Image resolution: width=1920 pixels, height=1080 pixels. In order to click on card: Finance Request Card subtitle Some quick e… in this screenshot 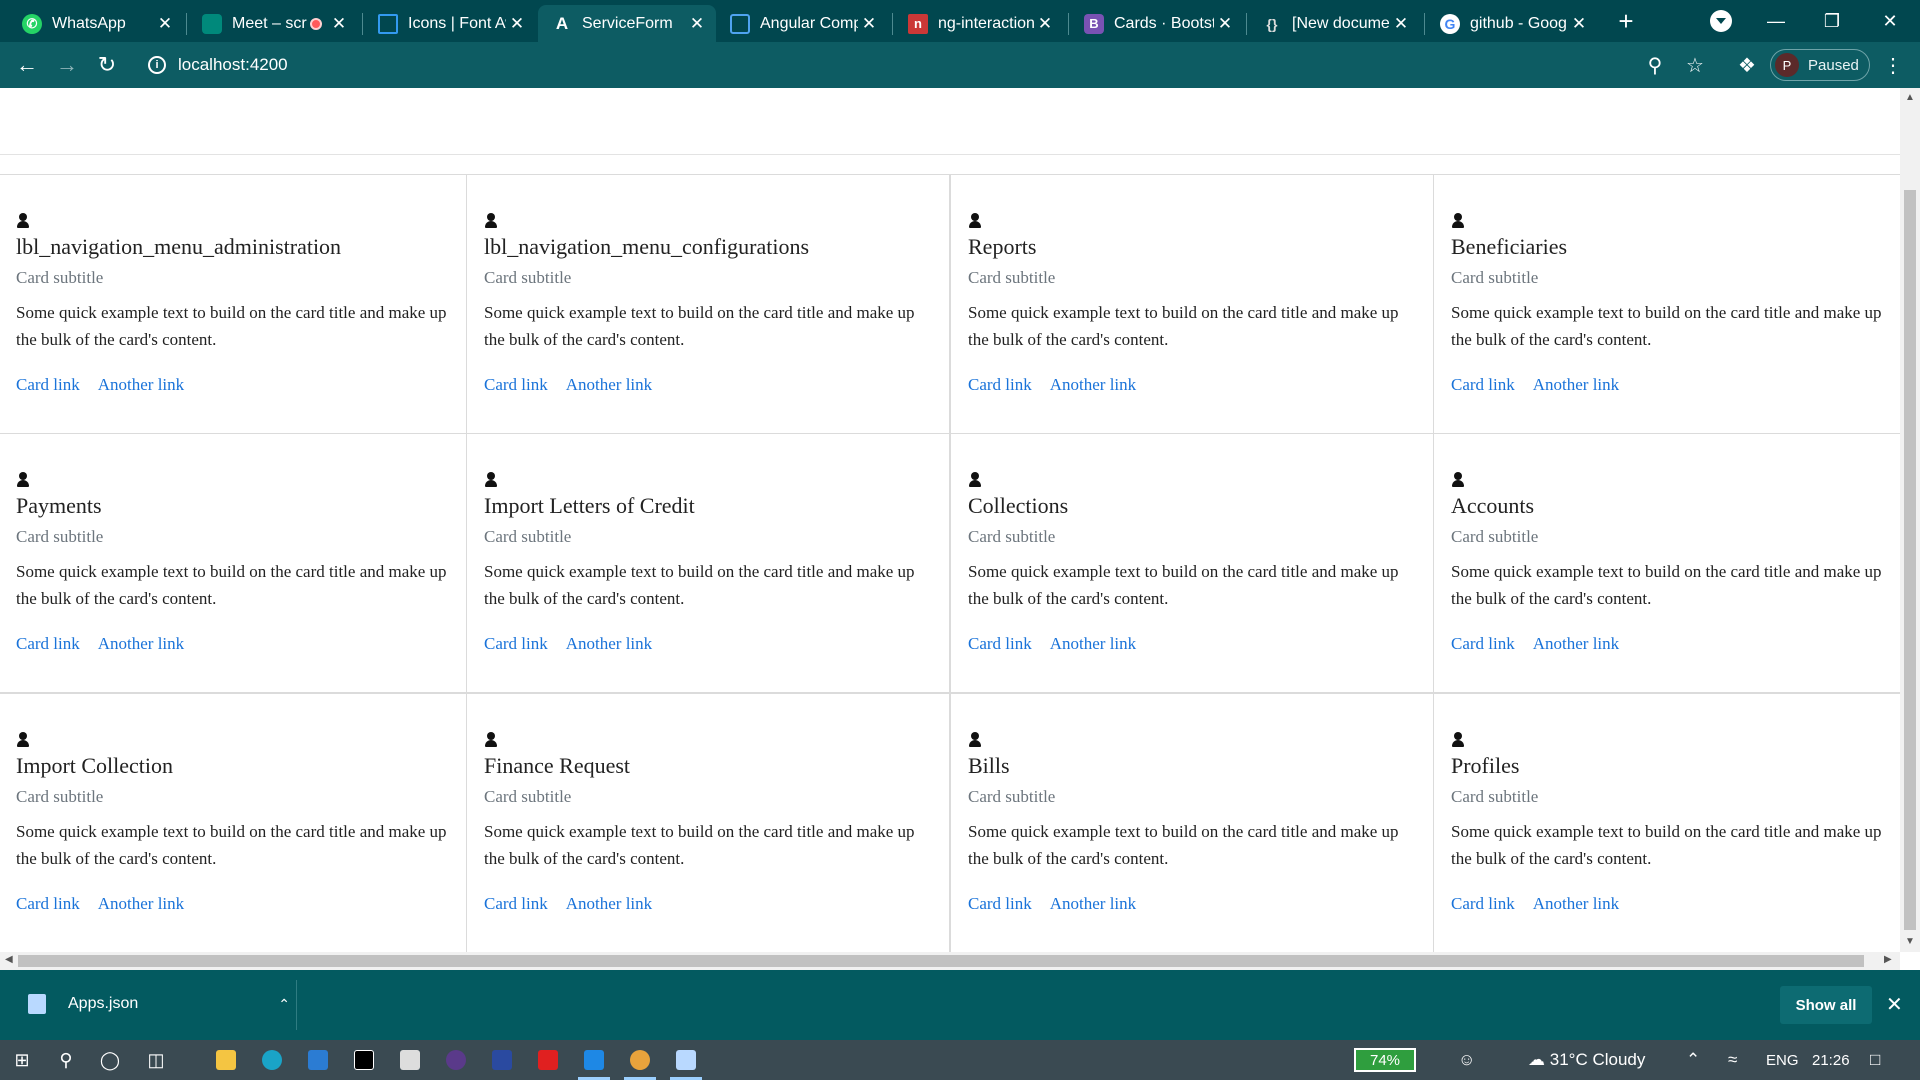, I will do `click(708, 822)`.